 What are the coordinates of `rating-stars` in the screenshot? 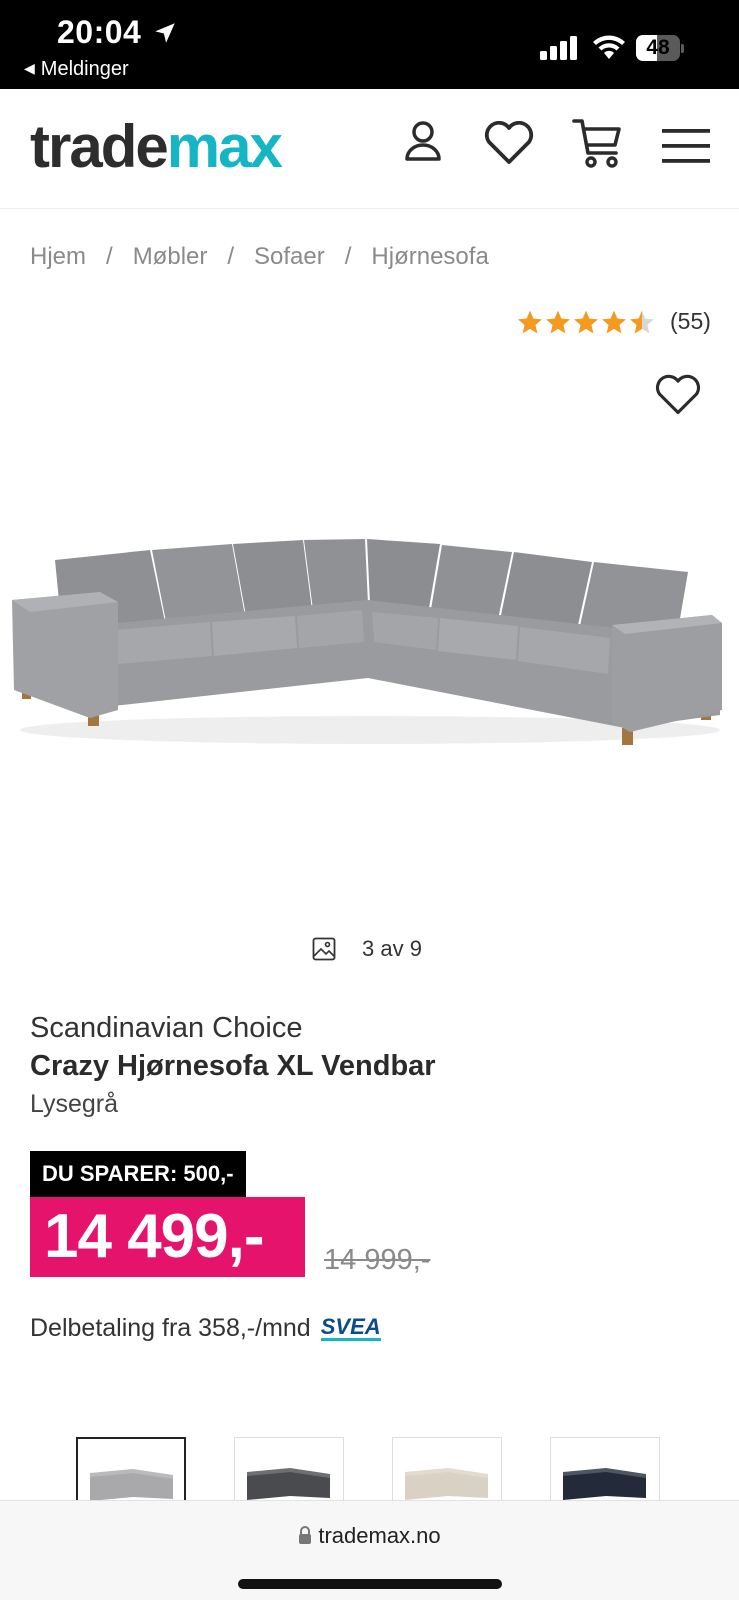 It's located at (586, 322).